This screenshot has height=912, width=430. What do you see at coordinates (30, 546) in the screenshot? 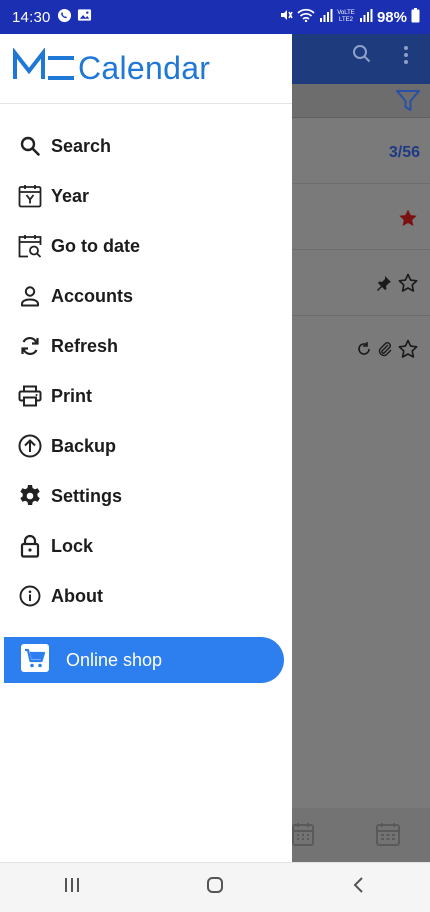
I see `lock-icon` at bounding box center [30, 546].